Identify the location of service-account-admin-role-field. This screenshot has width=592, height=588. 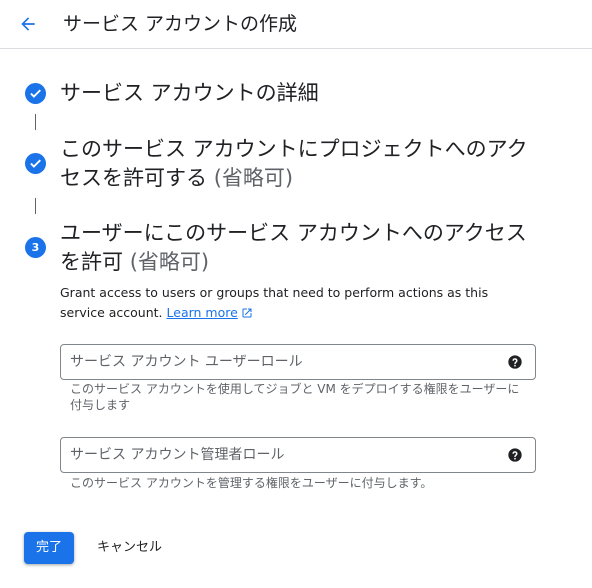
(298, 455).